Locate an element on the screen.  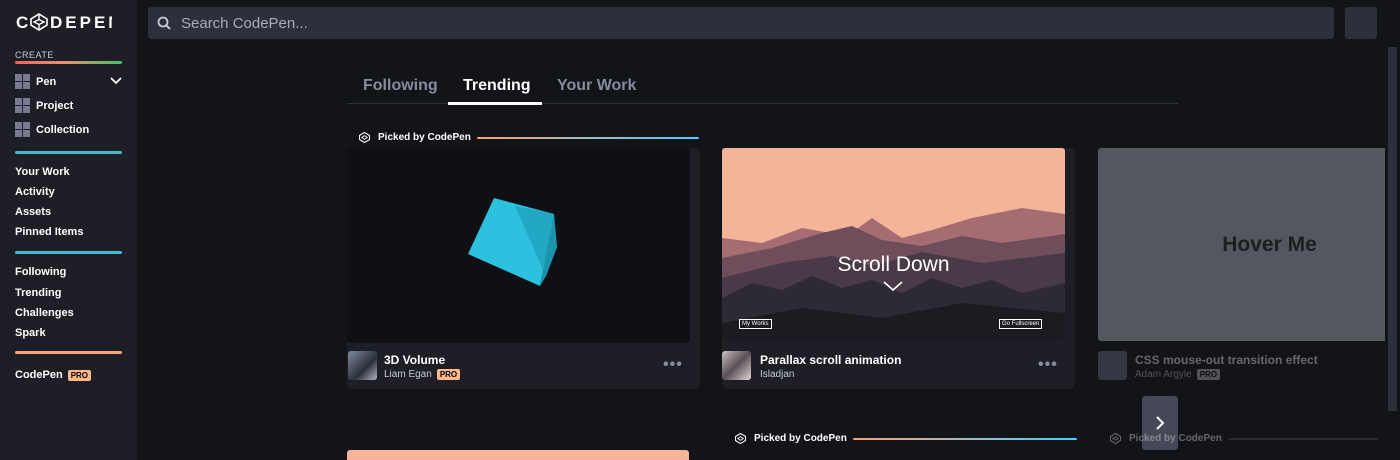
sidebar-item-assets: Assets is located at coordinates (33, 212).